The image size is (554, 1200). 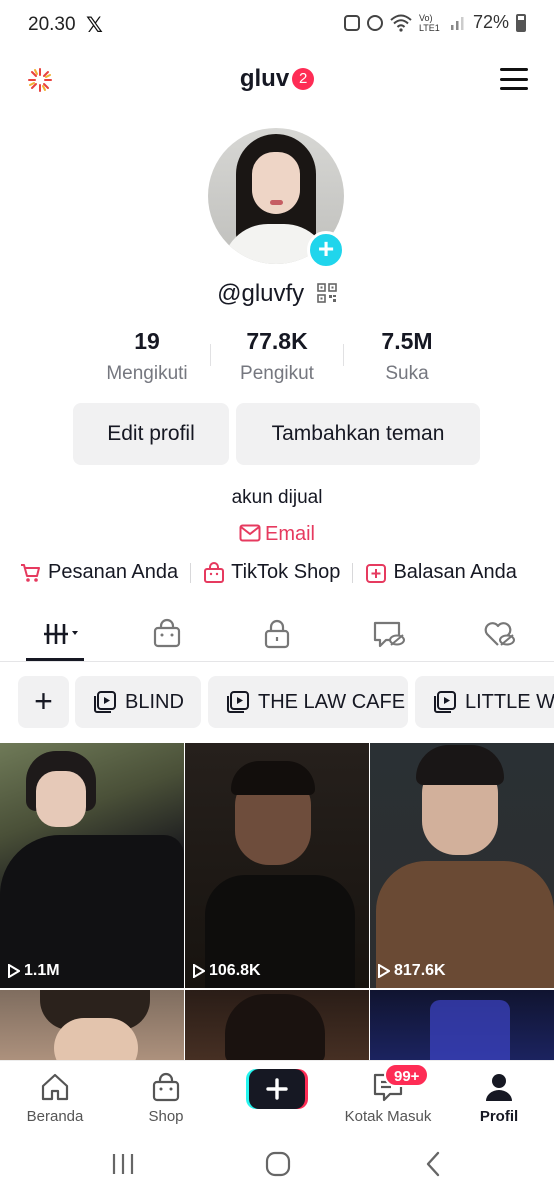 I want to click on playlist-label: BLIND, so click(x=154, y=702).